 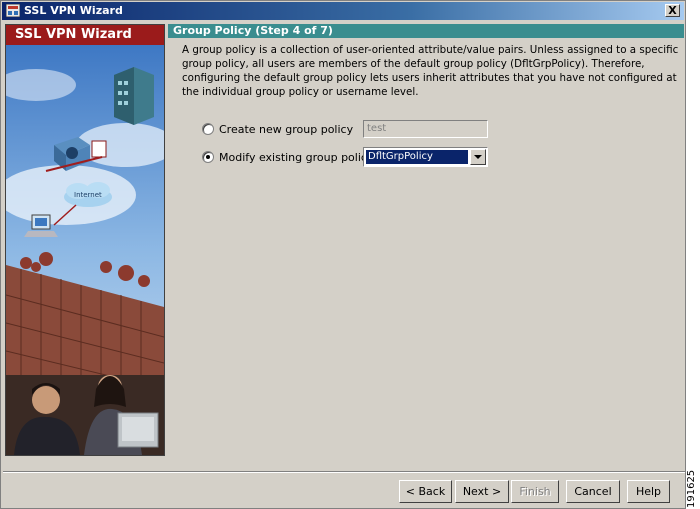 I want to click on people-photo, so click(x=85, y=415).